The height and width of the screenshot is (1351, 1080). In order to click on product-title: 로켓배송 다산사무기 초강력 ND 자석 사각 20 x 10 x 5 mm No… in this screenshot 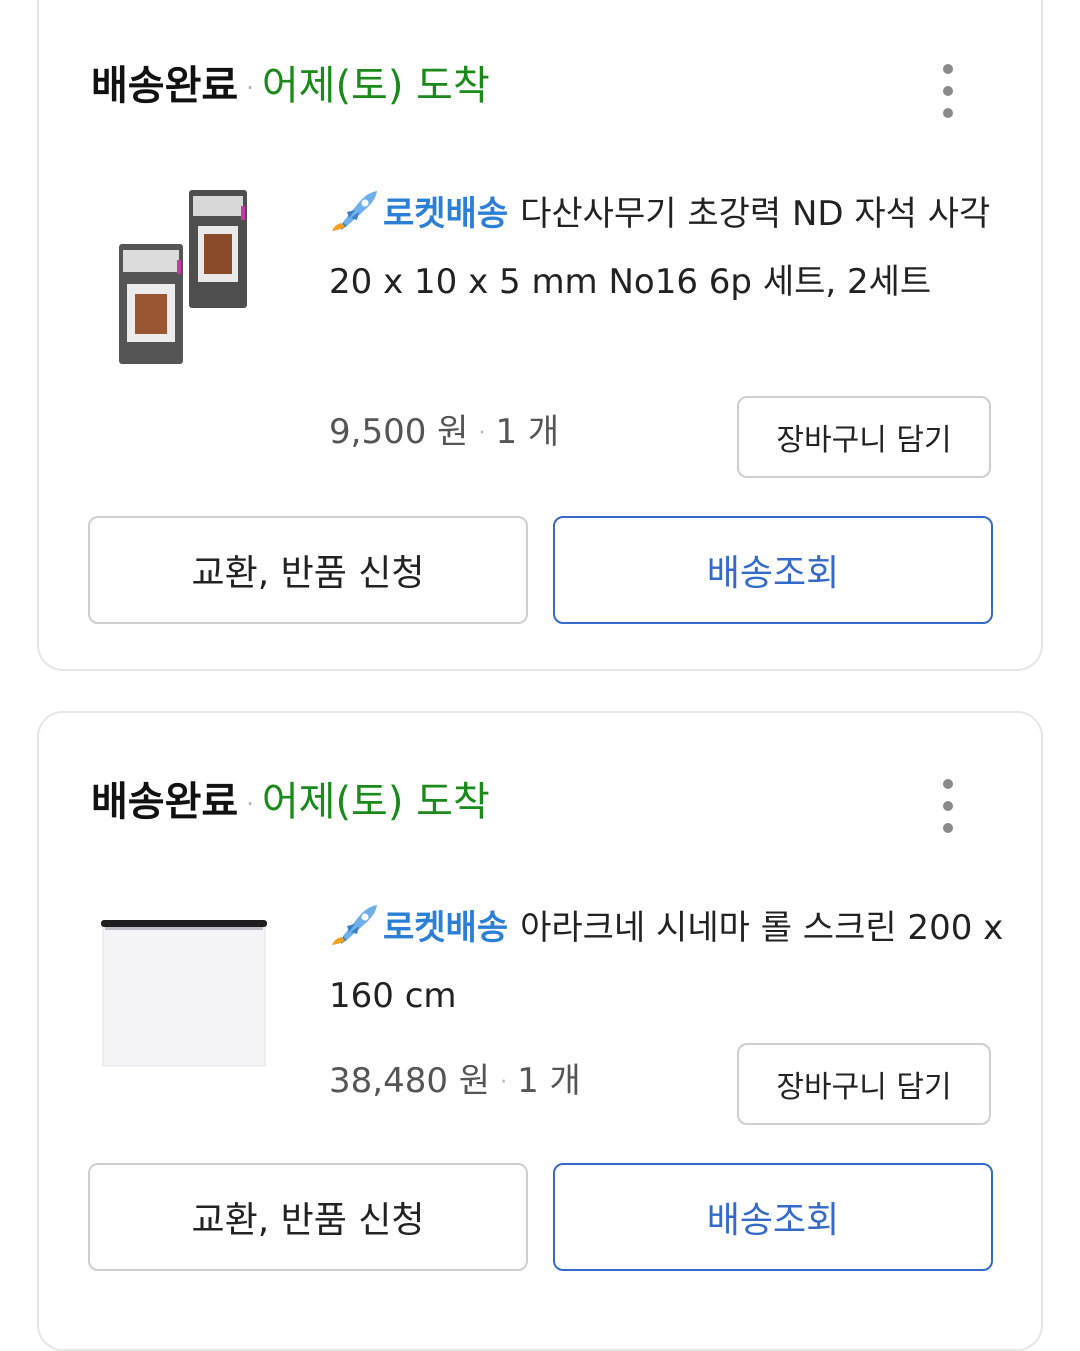, I will do `click(669, 248)`.